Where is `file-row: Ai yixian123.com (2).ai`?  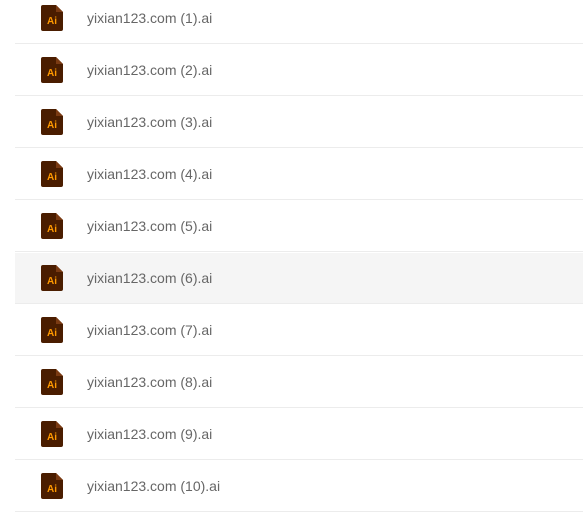
file-row: Ai yixian123.com (2).ai is located at coordinates (299, 70).